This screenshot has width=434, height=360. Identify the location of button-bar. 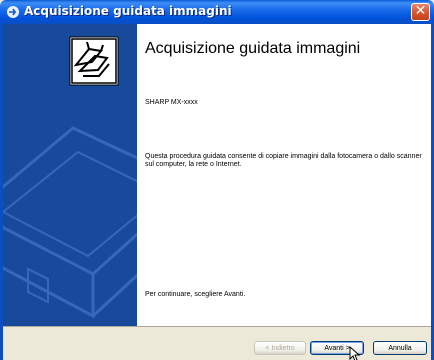
(217, 343).